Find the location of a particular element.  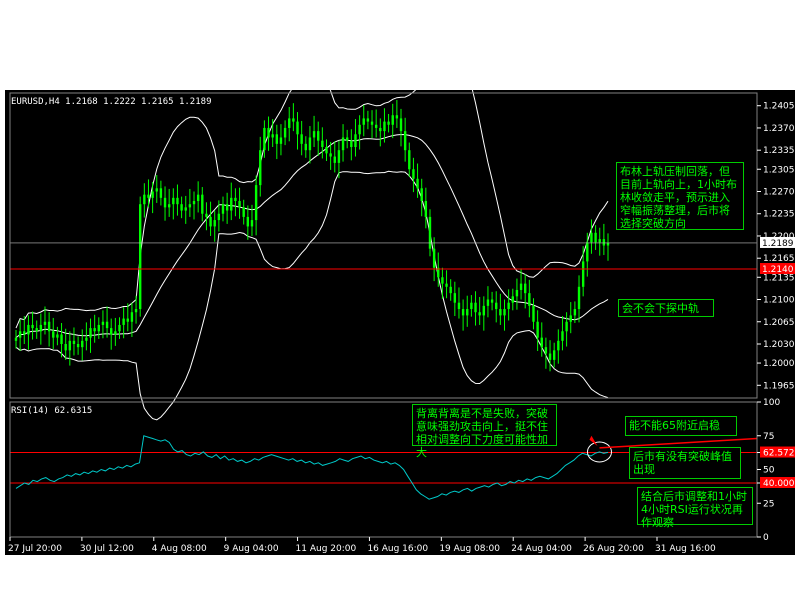

time-tick-label: 31 Aug 16:00 is located at coordinates (685, 549).